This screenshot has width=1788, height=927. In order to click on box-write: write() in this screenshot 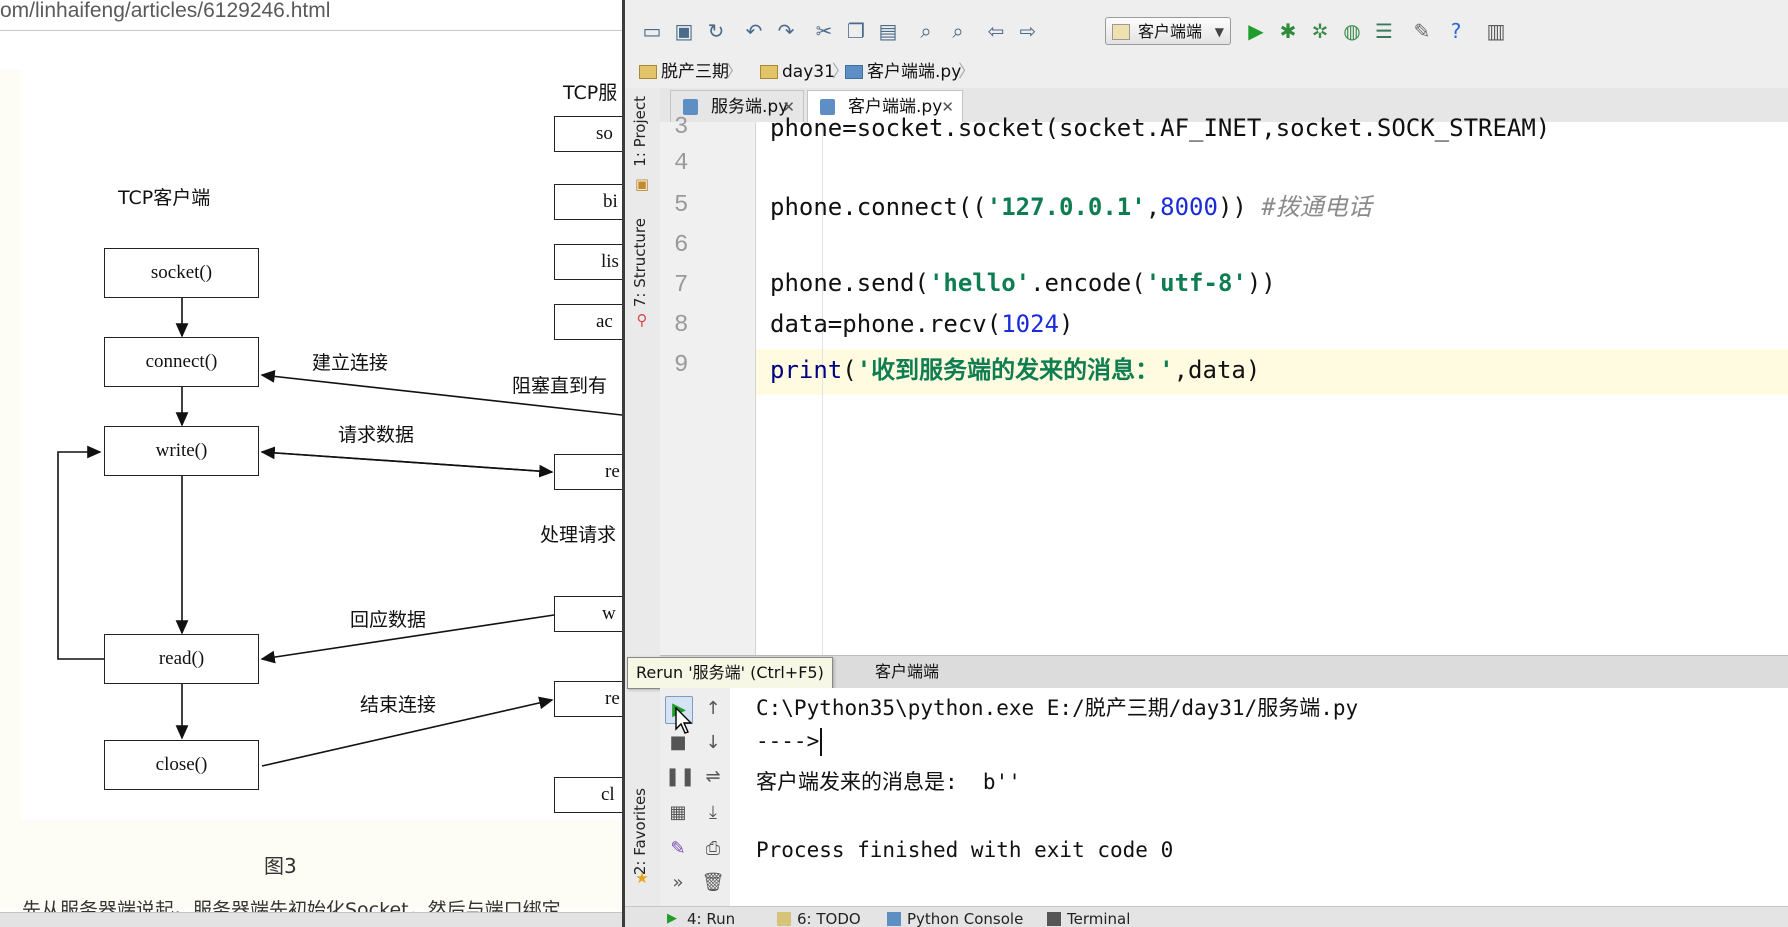, I will do `click(181, 451)`.